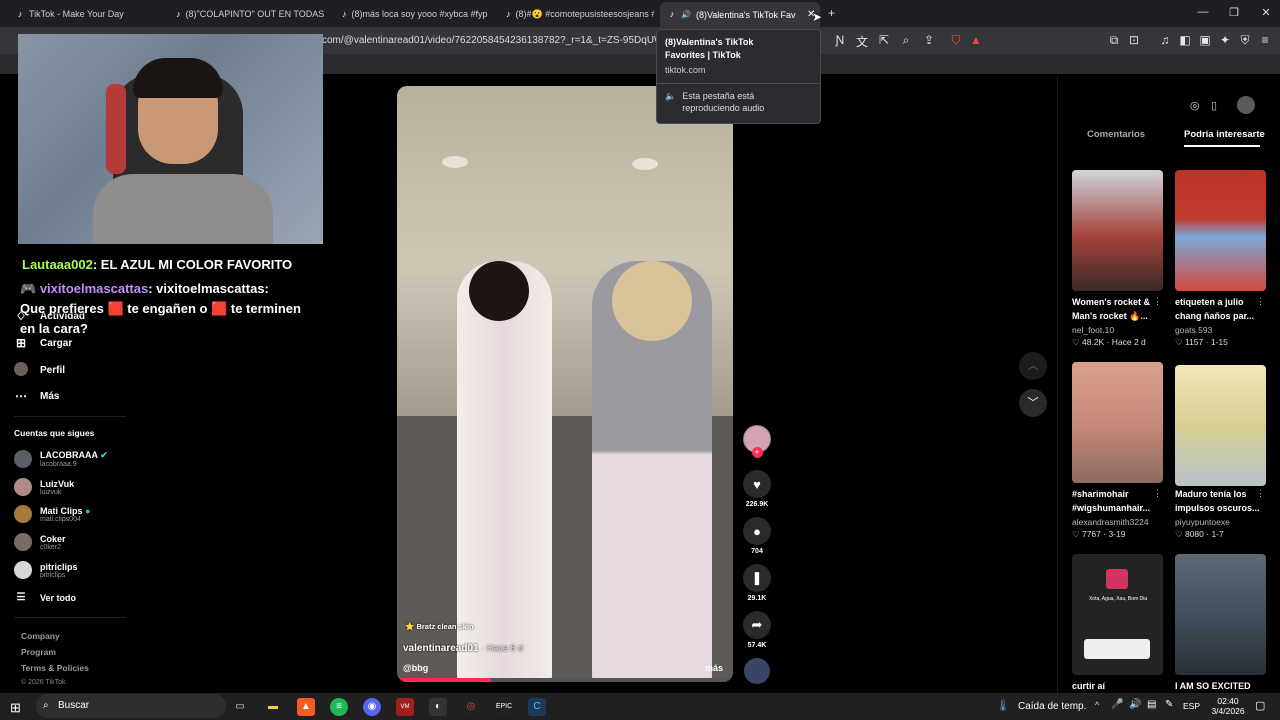  What do you see at coordinates (714, 668) in the screenshot?
I see `more-caption-link: más` at bounding box center [714, 668].